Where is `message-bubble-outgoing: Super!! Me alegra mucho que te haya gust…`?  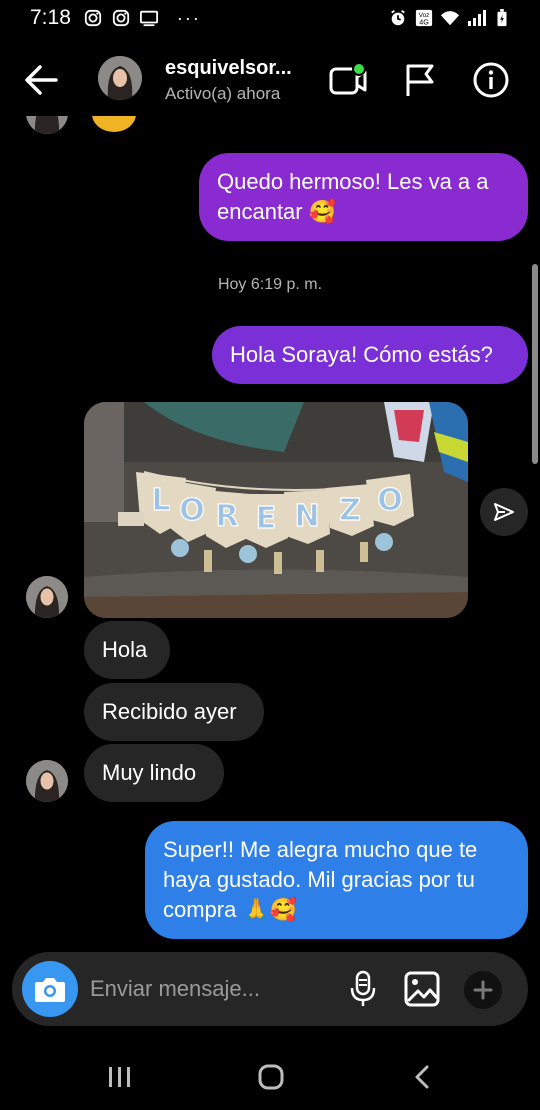 message-bubble-outgoing: Super!! Me alegra mucho que te haya gust… is located at coordinates (336, 880).